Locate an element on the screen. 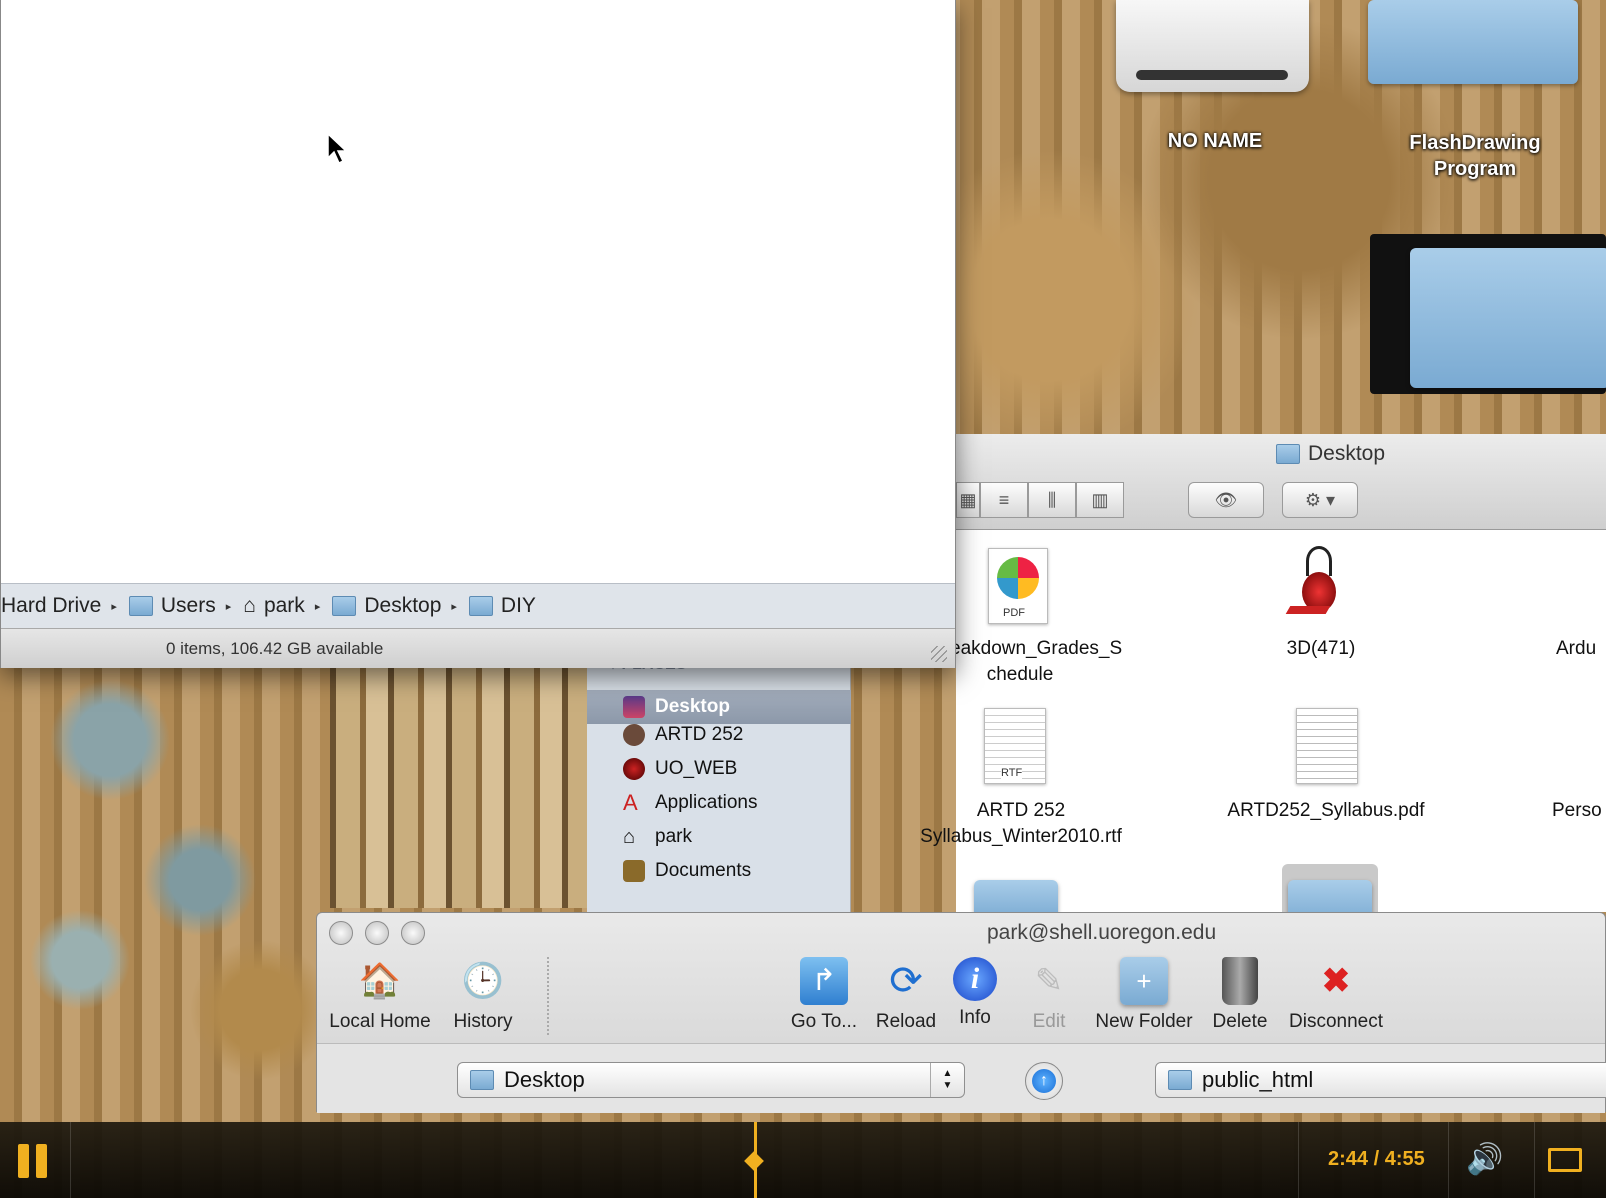 The width and height of the screenshot is (1606, 1198). volume-icon: 🔊 is located at coordinates (1484, 1159).